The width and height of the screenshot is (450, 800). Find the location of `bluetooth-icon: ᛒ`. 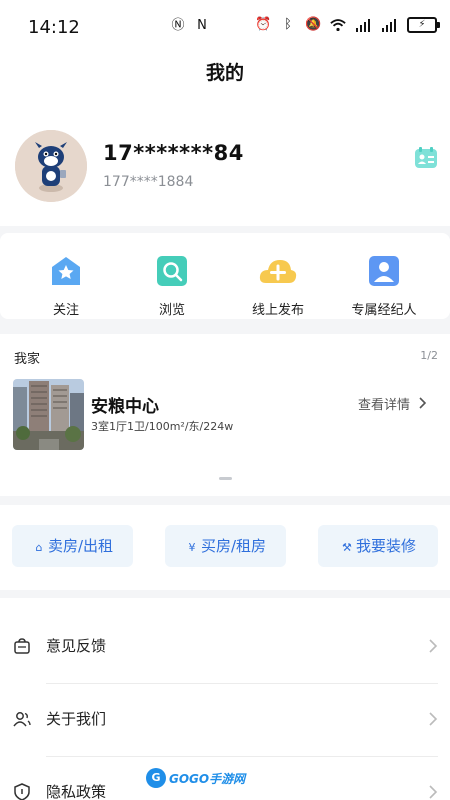

bluetooth-icon: ᛒ is located at coordinates (288, 24).